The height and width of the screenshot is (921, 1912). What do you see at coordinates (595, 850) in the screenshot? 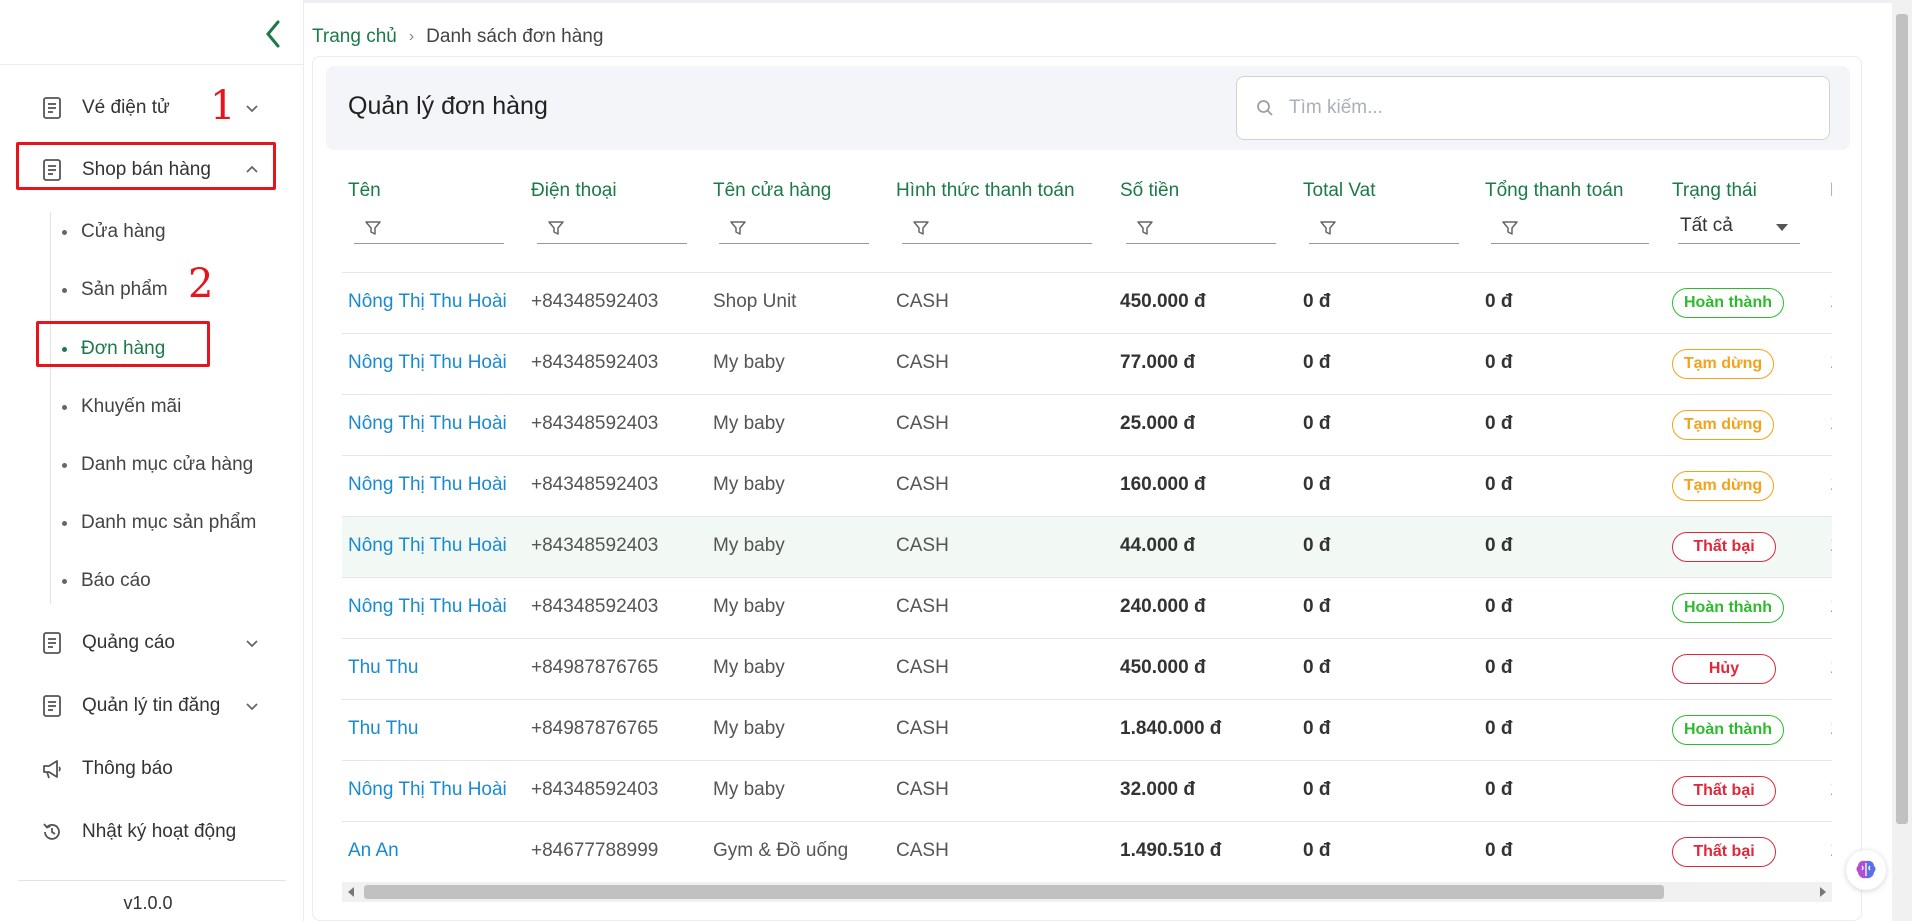
I see `order-phone: +84677788999` at bounding box center [595, 850].